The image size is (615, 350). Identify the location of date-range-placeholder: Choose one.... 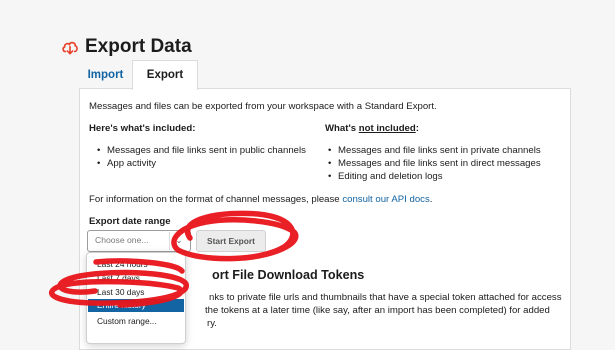
(122, 240).